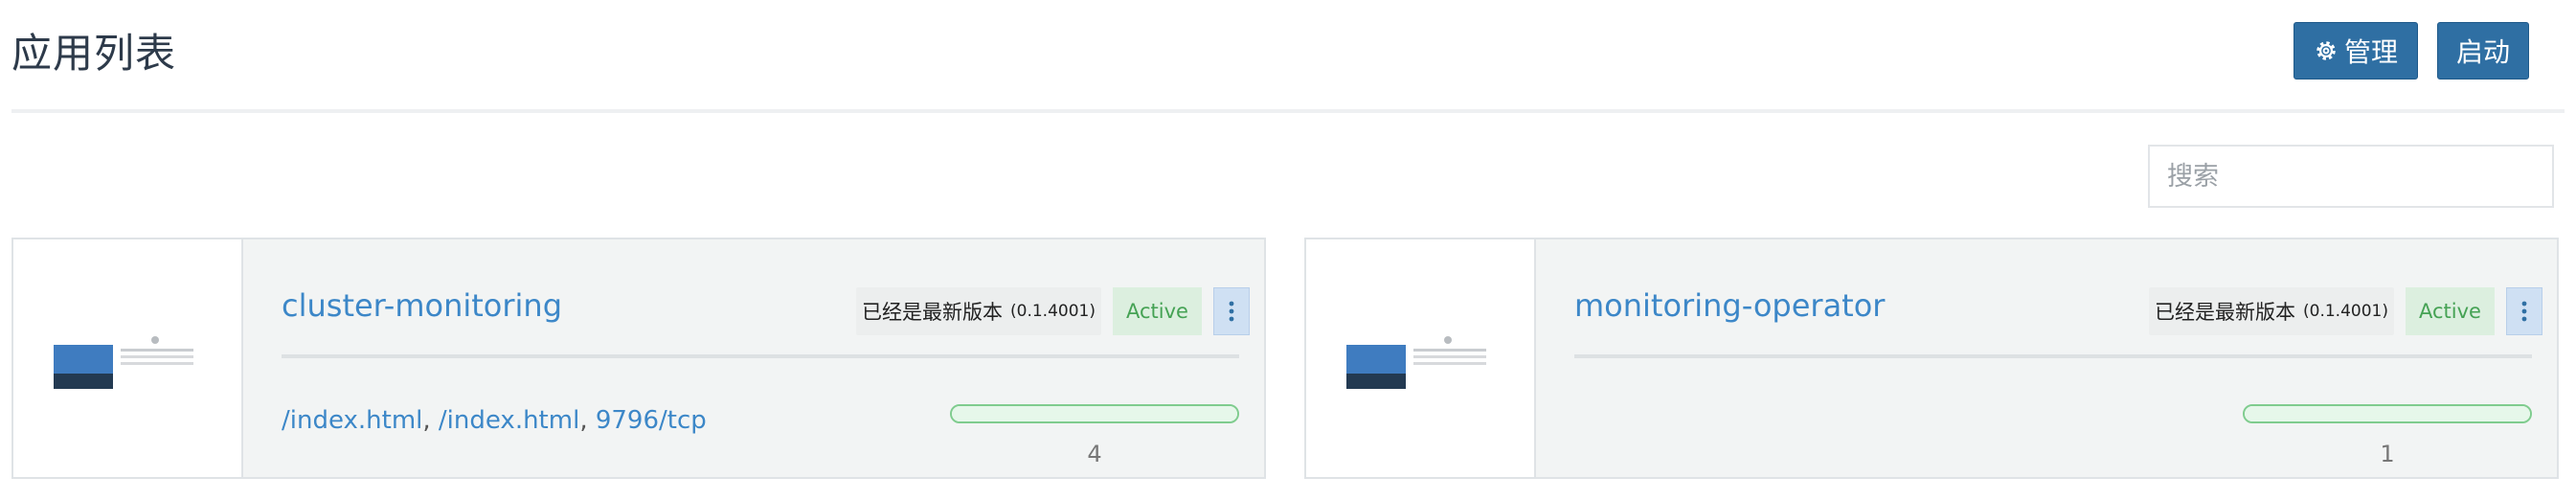 This screenshot has height=500, width=2576. I want to click on start-button-label: 启动, so click(2482, 52).